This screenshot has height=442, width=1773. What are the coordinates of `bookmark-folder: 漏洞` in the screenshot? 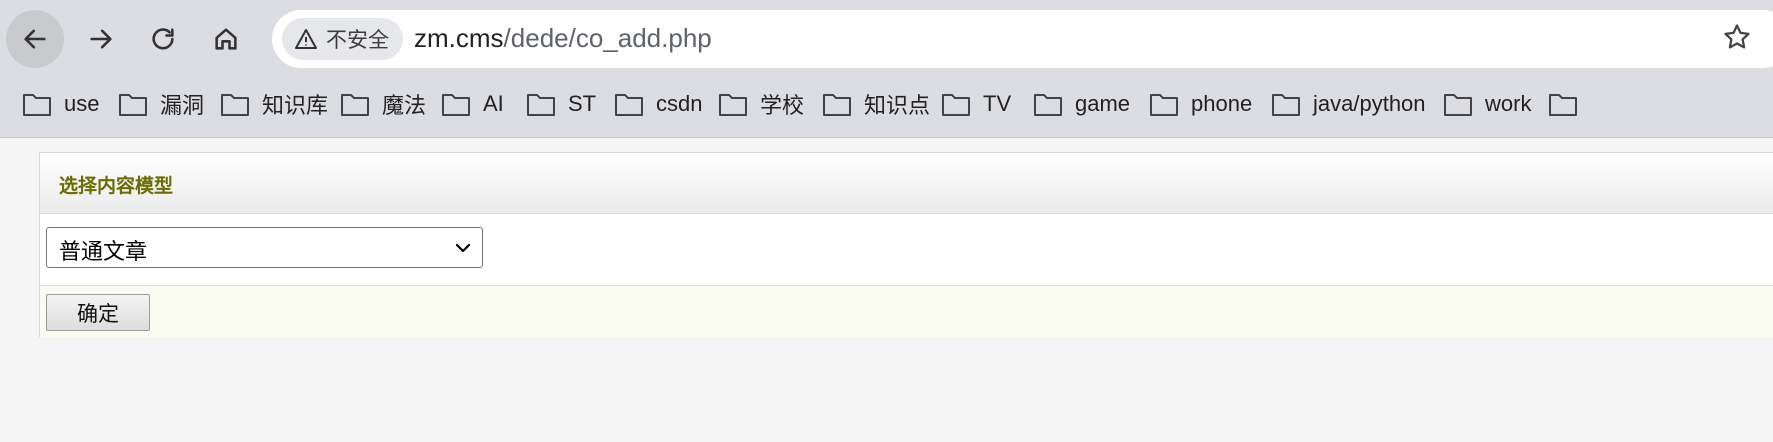 It's located at (161, 104).